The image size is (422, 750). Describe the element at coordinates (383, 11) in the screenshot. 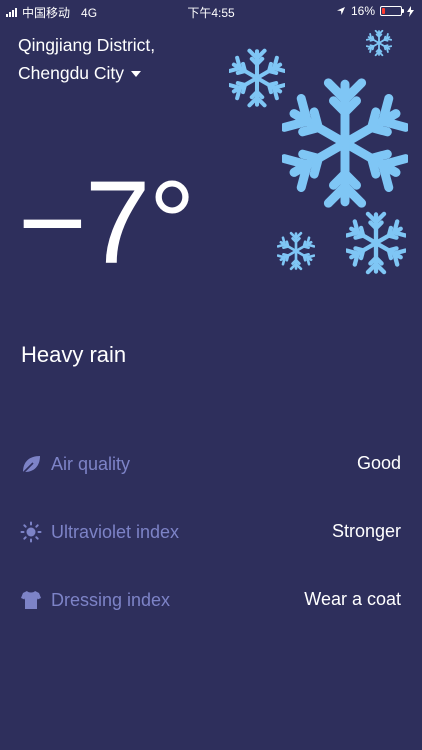

I see `battery-fill` at that location.